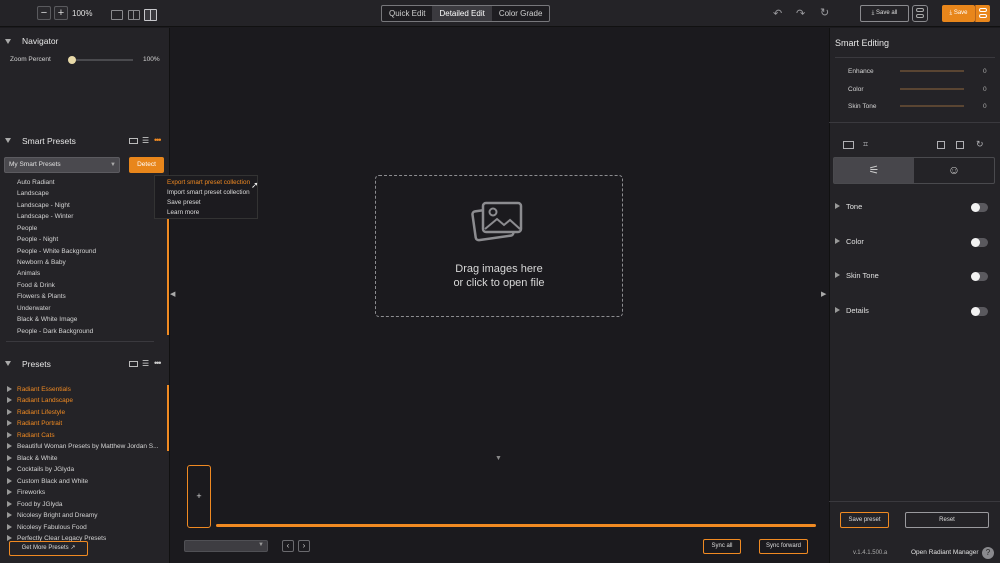 Image resolution: width=1000 pixels, height=563 pixels. What do you see at coordinates (212, 193) in the screenshot?
I see `menu-item-import-collection: Import smart preset collection` at bounding box center [212, 193].